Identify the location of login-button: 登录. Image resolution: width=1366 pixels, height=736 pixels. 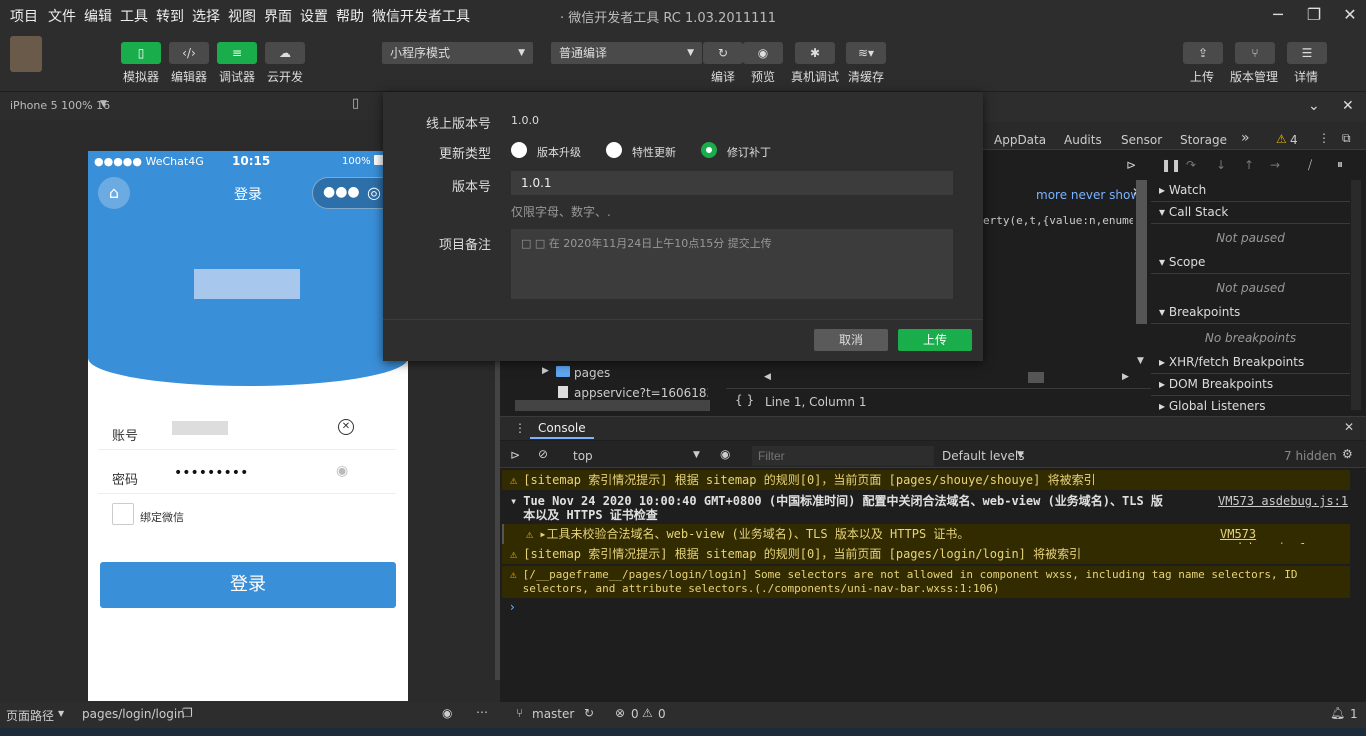
(248, 585).